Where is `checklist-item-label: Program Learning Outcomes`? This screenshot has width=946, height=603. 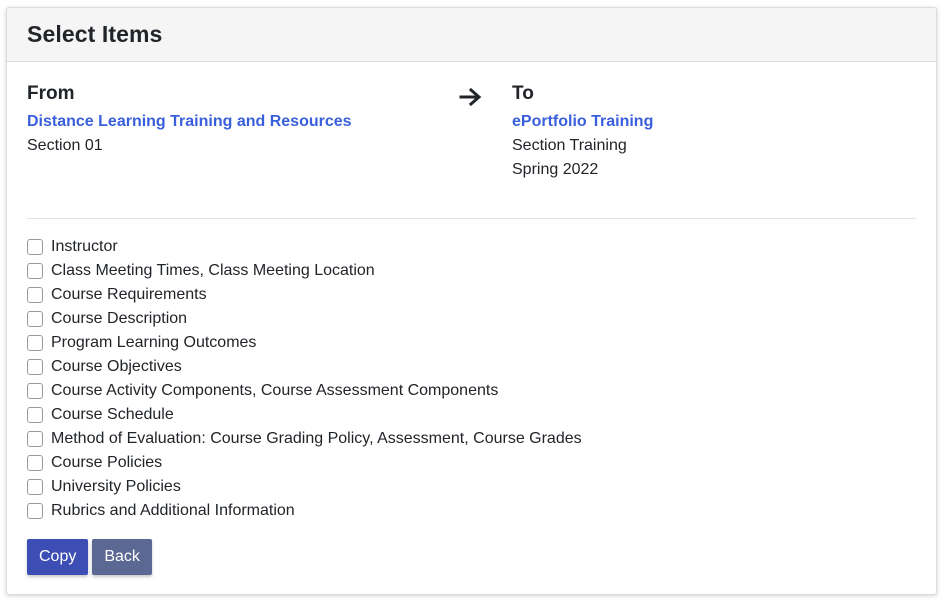 checklist-item-label: Program Learning Outcomes is located at coordinates (154, 342).